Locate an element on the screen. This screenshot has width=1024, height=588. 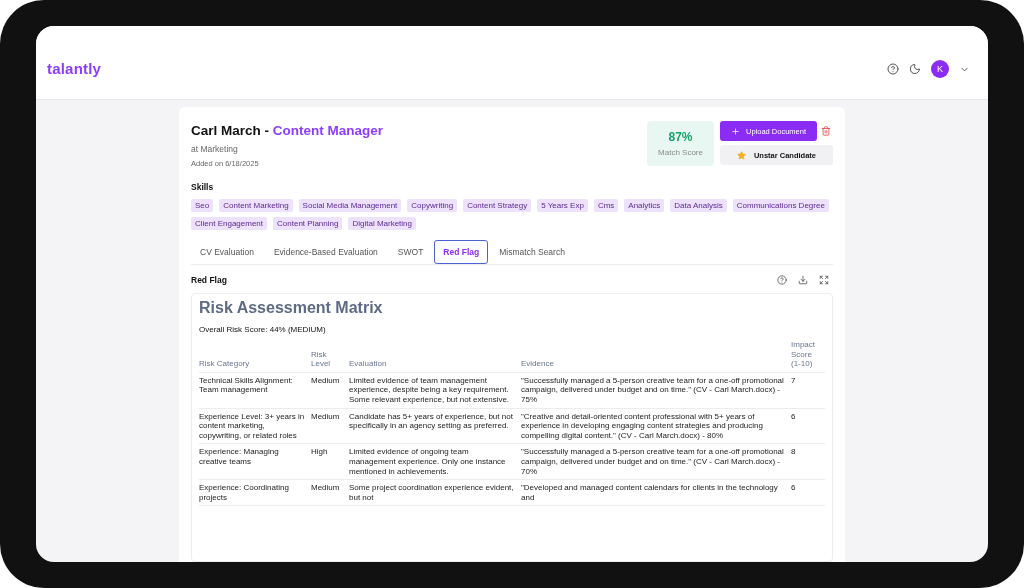
table-cell: Some project coordination experience evident, but not is located at coordinates (435, 492).